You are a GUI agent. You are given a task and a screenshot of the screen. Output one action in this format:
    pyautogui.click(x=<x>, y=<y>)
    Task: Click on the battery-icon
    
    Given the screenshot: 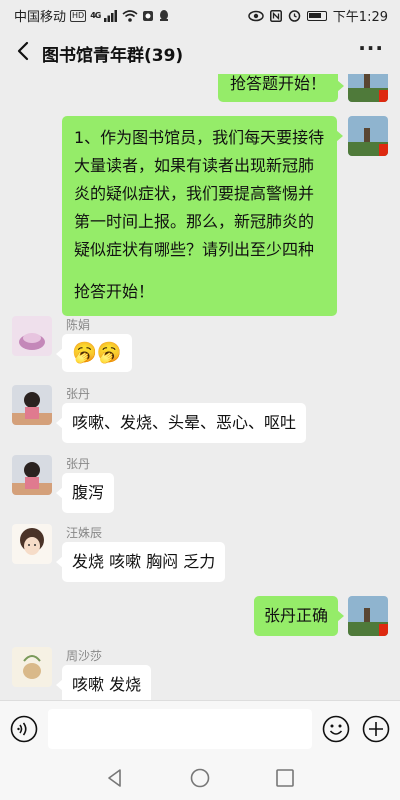 What is the action you would take?
    pyautogui.click(x=316, y=15)
    